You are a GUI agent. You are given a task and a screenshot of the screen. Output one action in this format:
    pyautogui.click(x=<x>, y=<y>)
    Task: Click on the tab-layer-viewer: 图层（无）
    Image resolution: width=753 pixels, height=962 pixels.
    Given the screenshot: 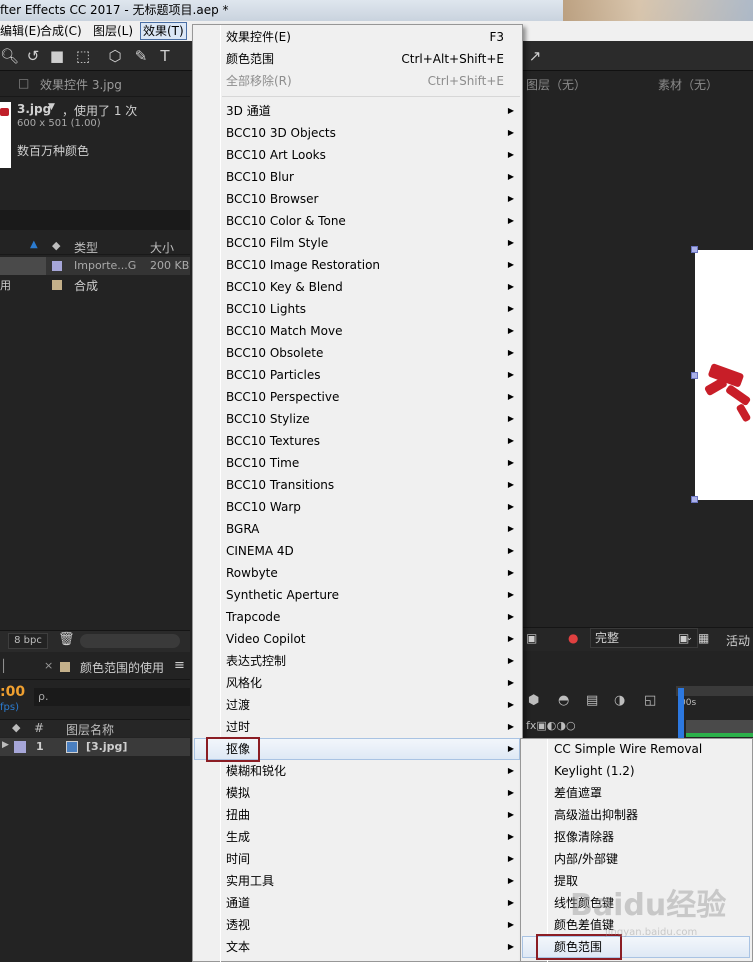 What is the action you would take?
    pyautogui.click(x=556, y=84)
    